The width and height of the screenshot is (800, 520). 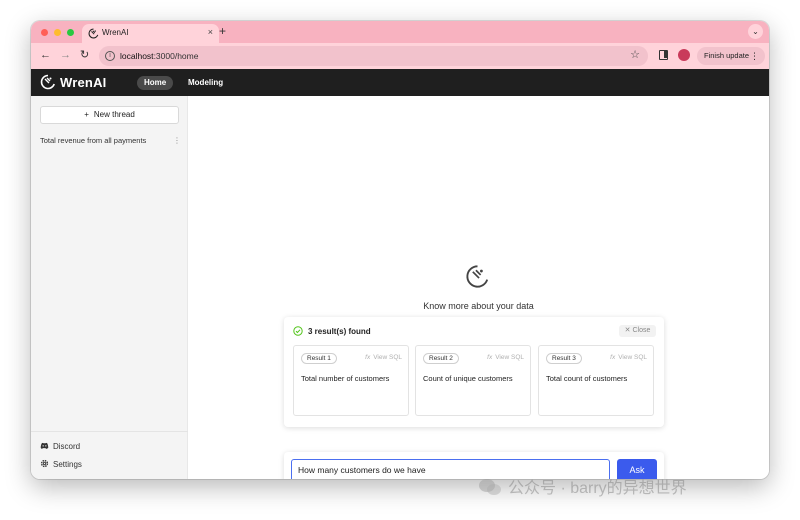 What do you see at coordinates (400, 82) in the screenshot?
I see `app-header: WrenAI Home Modeling` at bounding box center [400, 82].